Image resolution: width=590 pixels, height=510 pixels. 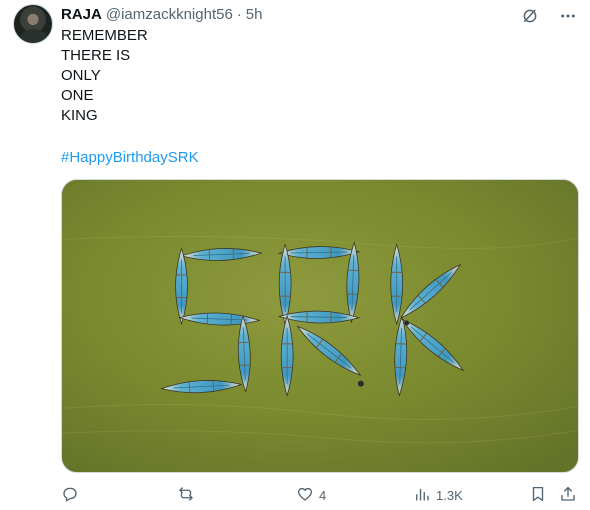 I want to click on repost-button, so click(x=188, y=495).